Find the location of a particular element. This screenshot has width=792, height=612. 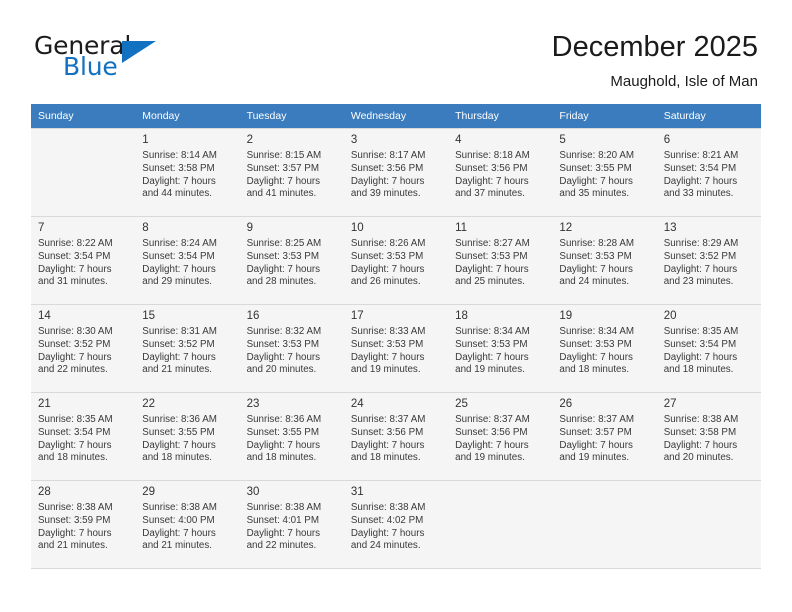

day-number: 7 is located at coordinates (41, 228).